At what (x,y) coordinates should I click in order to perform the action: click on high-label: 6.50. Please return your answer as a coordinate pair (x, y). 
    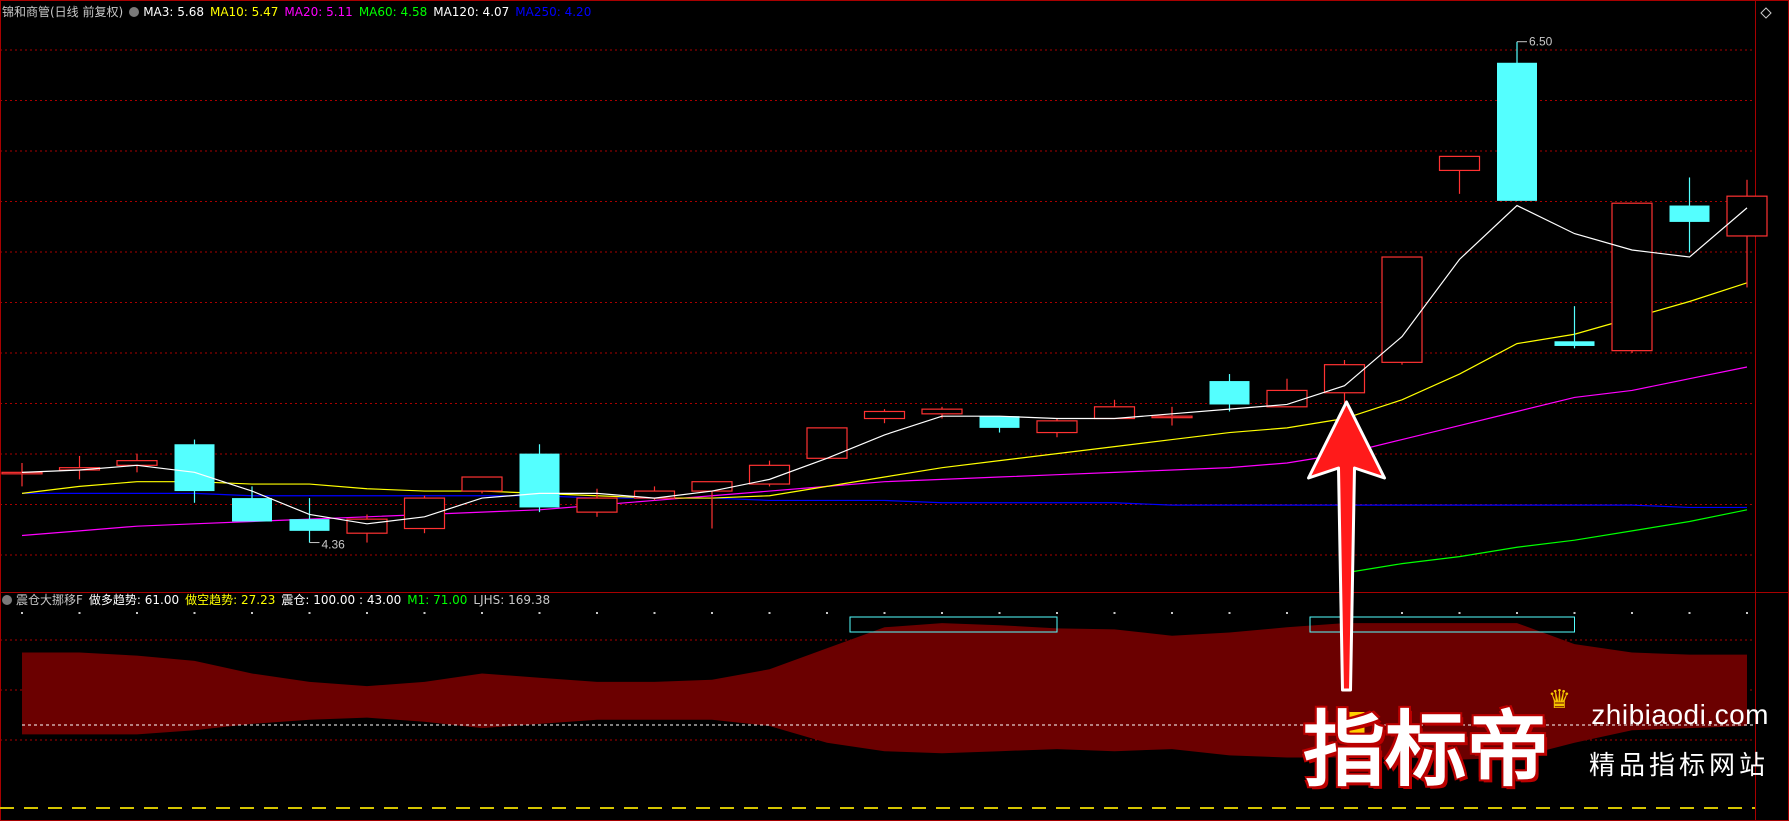
    Looking at the image, I should click on (1541, 42).